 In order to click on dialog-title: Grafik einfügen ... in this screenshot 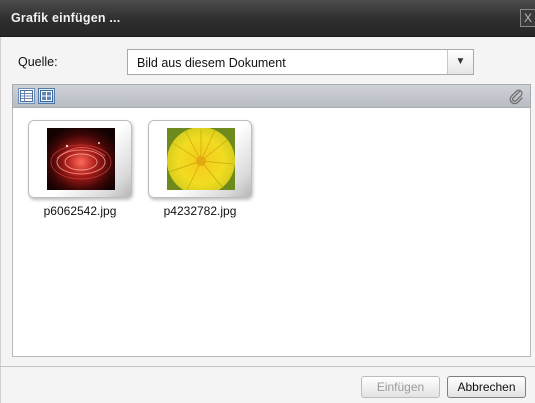, I will do `click(66, 18)`.